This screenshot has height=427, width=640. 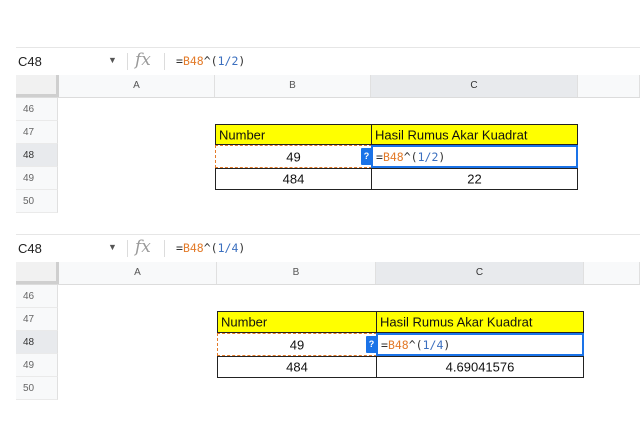 I want to click on formula-input: =B48^(1/2), so click(x=210, y=61).